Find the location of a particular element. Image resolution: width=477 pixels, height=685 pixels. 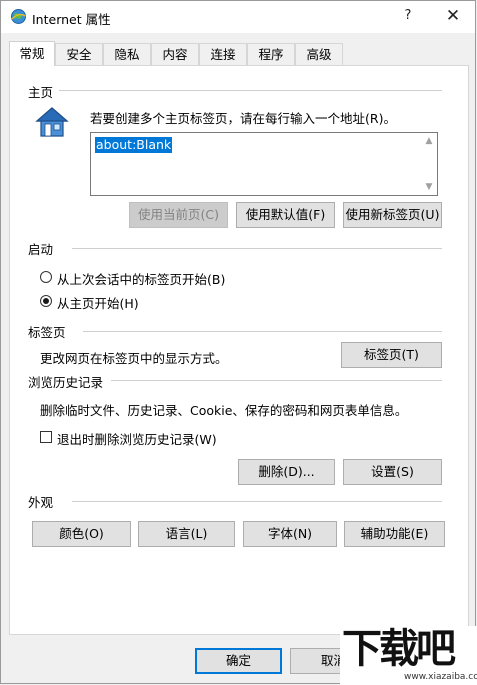

tabs-description: 更改网页在标签页中的显示方式。 is located at coordinates (134, 358).